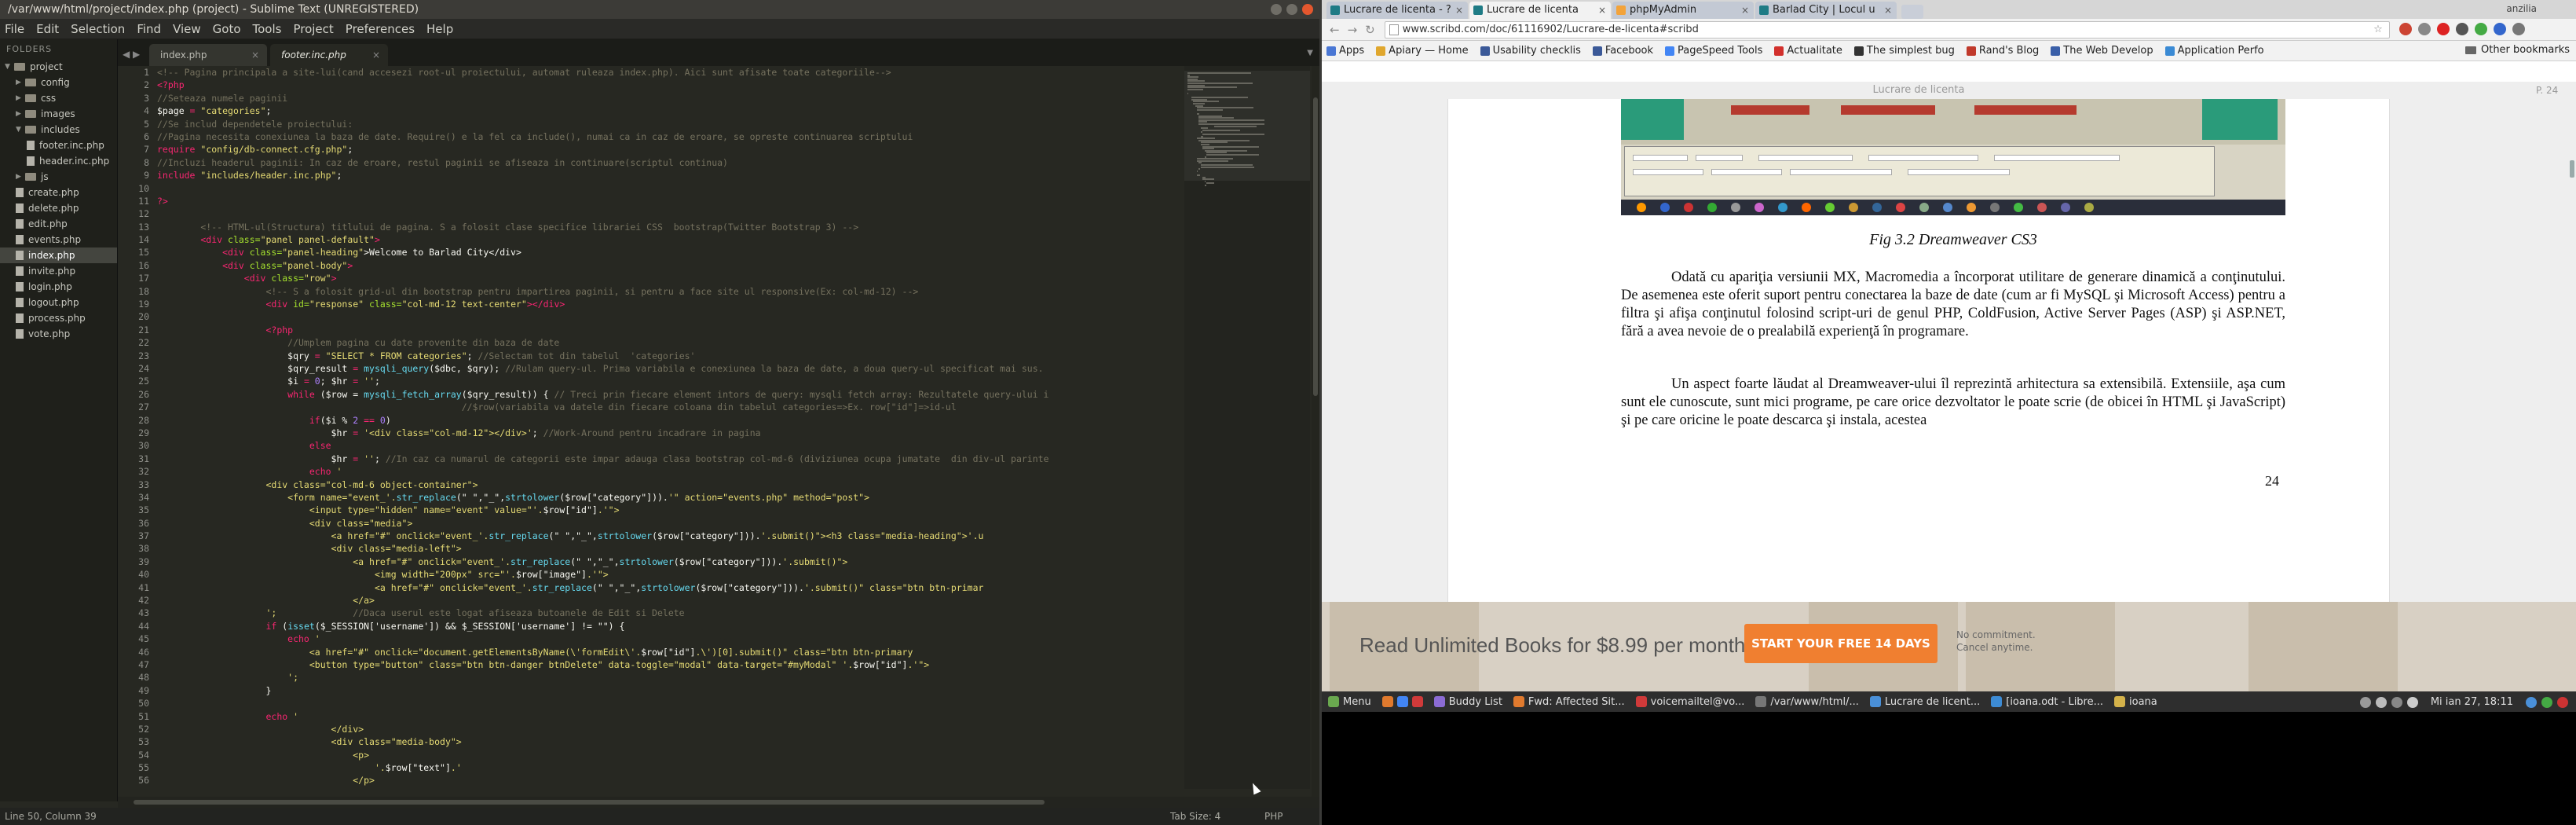  What do you see at coordinates (15, 29) in the screenshot?
I see `menu-file: File` at bounding box center [15, 29].